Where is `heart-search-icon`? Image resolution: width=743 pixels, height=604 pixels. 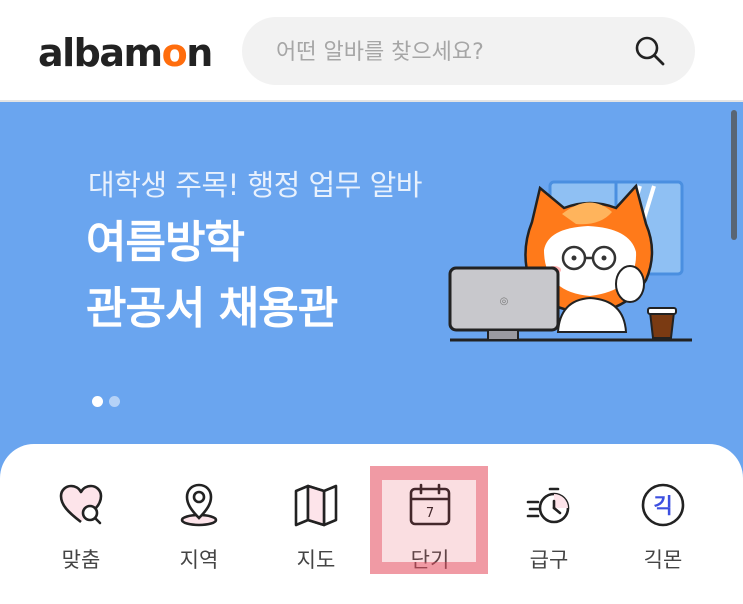
heart-search-icon is located at coordinates (81, 504).